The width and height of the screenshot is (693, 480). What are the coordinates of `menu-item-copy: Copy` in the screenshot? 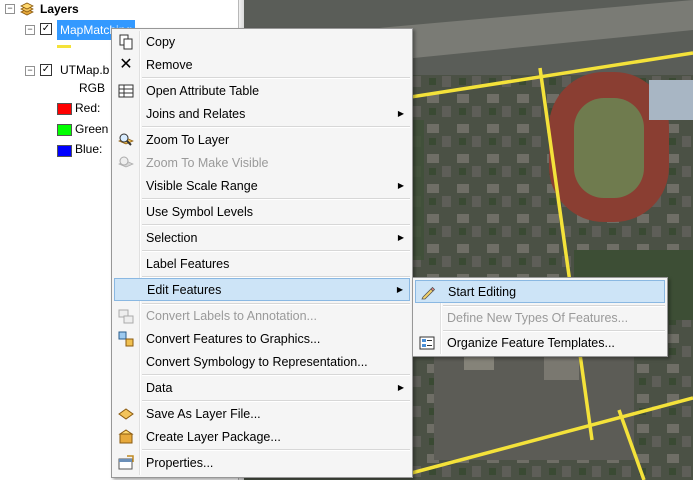 It's located at (262, 42).